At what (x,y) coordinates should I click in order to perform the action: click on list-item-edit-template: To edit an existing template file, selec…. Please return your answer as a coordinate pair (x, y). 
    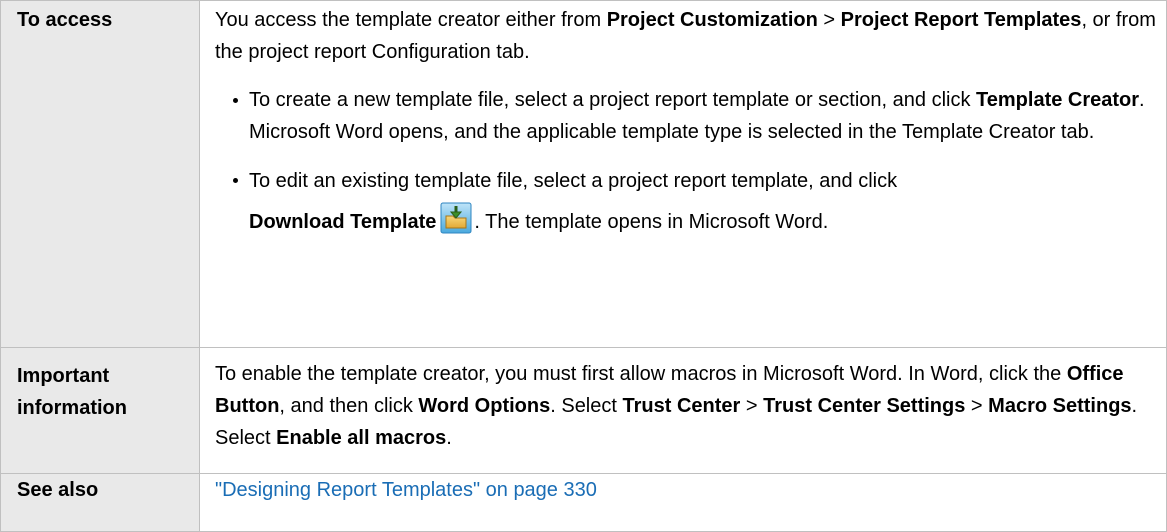
    Looking at the image, I should click on (694, 205).